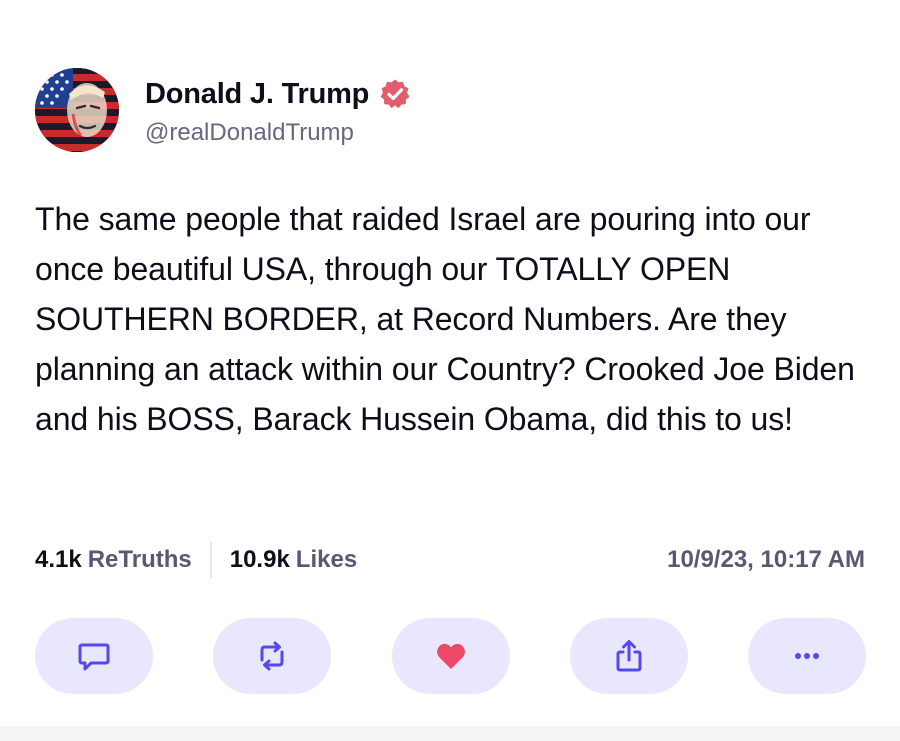 The height and width of the screenshot is (741, 900). Describe the element at coordinates (196, 560) in the screenshot. I see `post-stats: 4.1k ReTruths 10.9k Likes` at that location.